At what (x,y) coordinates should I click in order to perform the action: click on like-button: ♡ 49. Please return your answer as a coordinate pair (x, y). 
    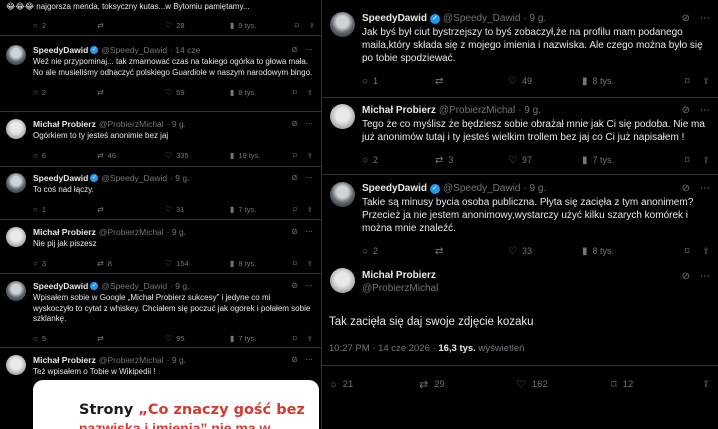
    Looking at the image, I should click on (545, 81).